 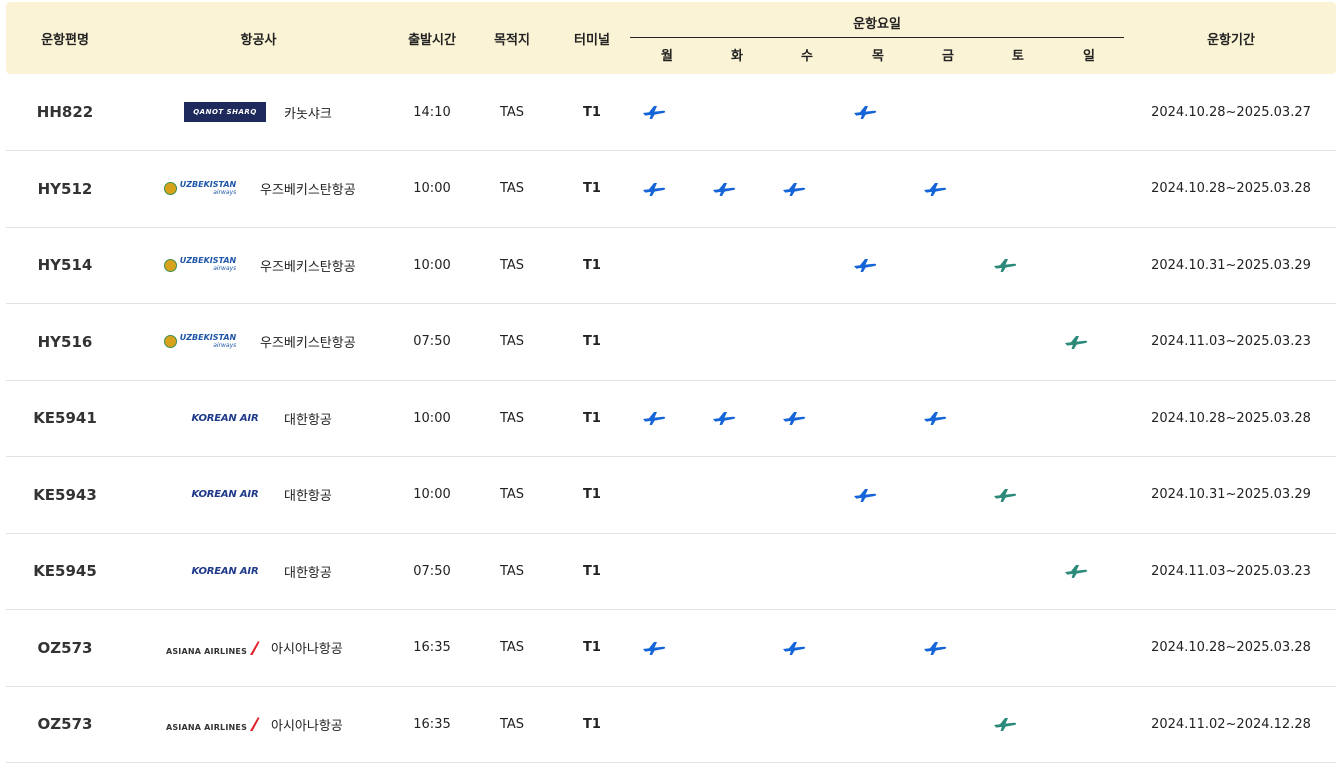 I want to click on flight-number: KE5941, so click(x=65, y=418).